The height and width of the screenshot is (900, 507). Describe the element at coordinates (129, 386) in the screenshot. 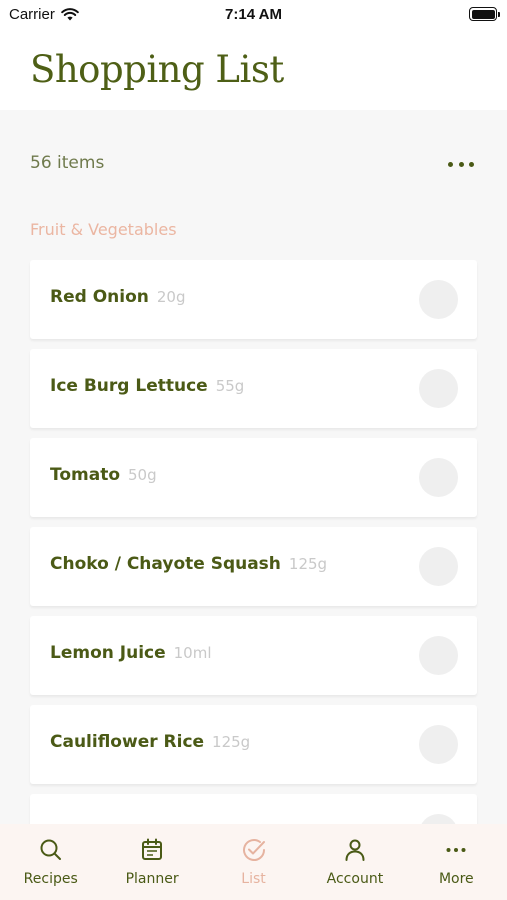

I see `item-name: Ice Burg Lettuce` at that location.